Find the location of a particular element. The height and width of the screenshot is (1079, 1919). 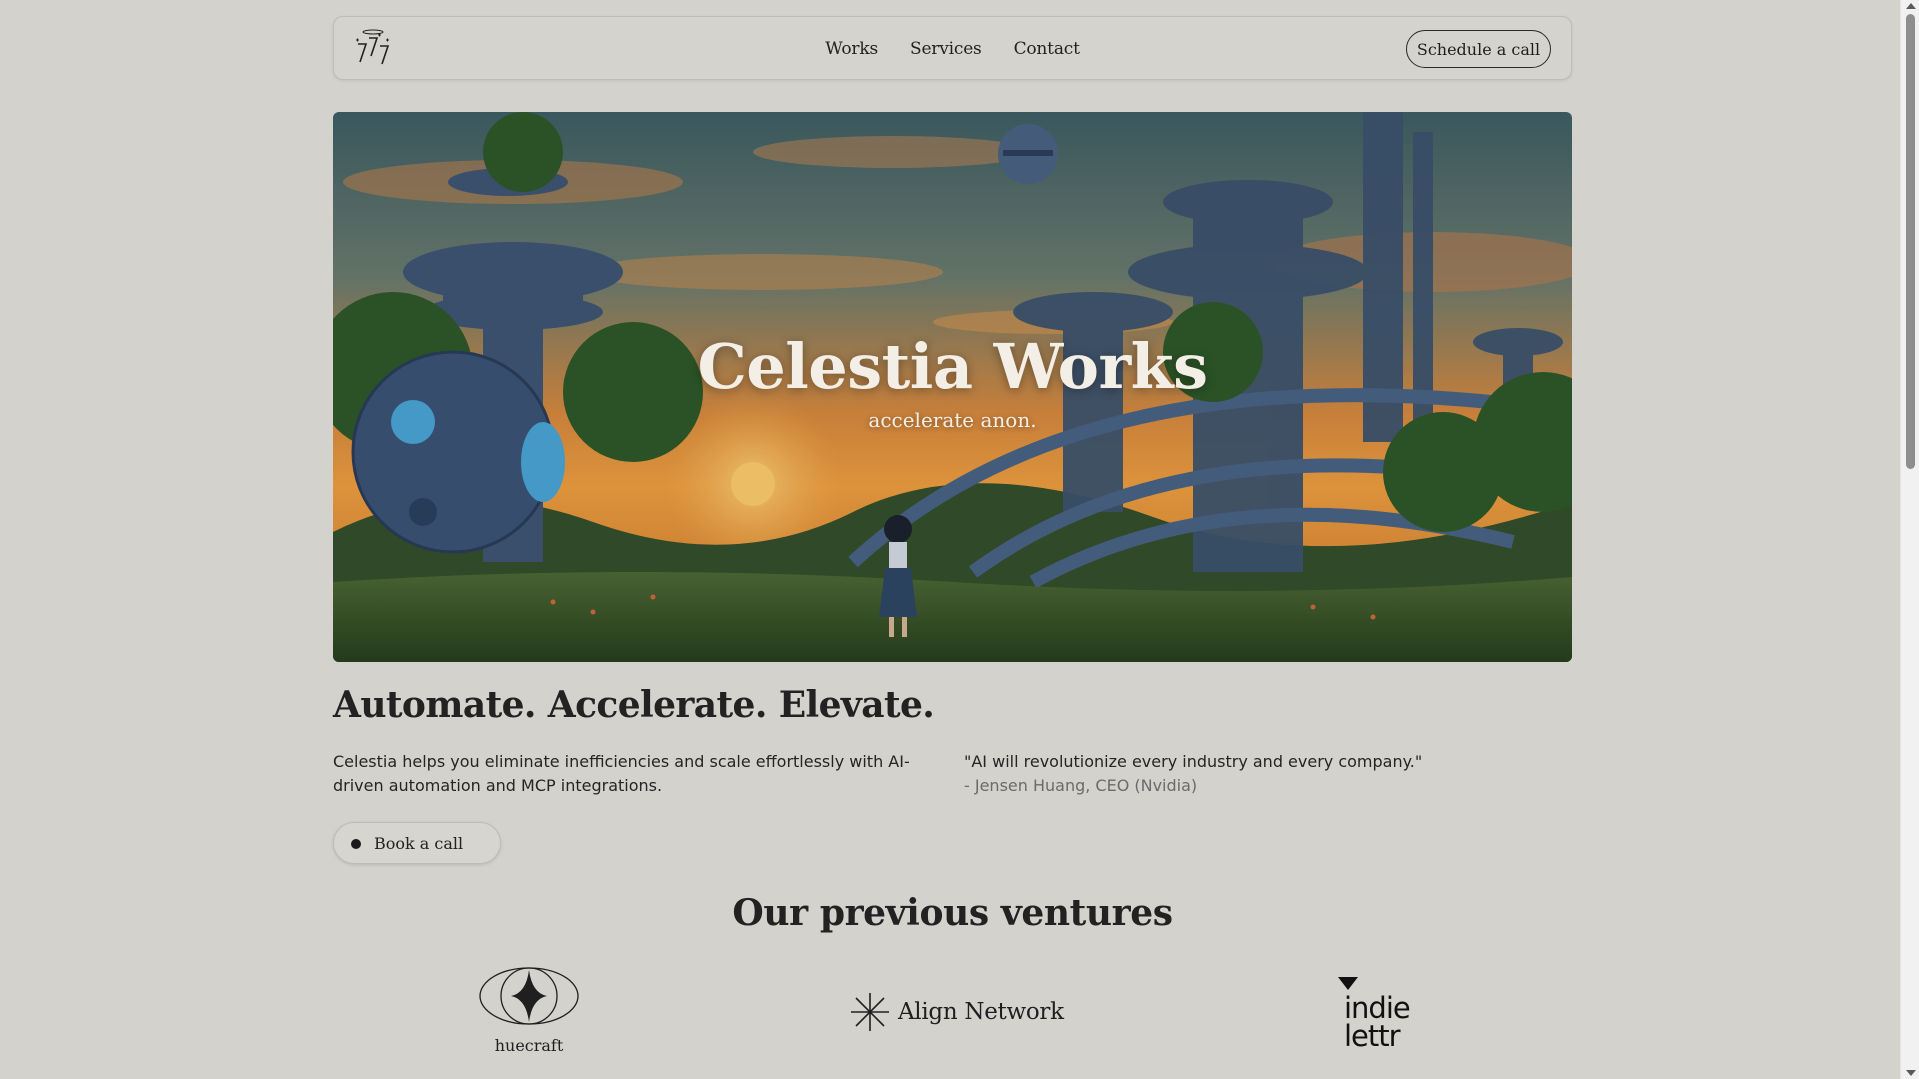

nav-link-works: Works is located at coordinates (851, 49).